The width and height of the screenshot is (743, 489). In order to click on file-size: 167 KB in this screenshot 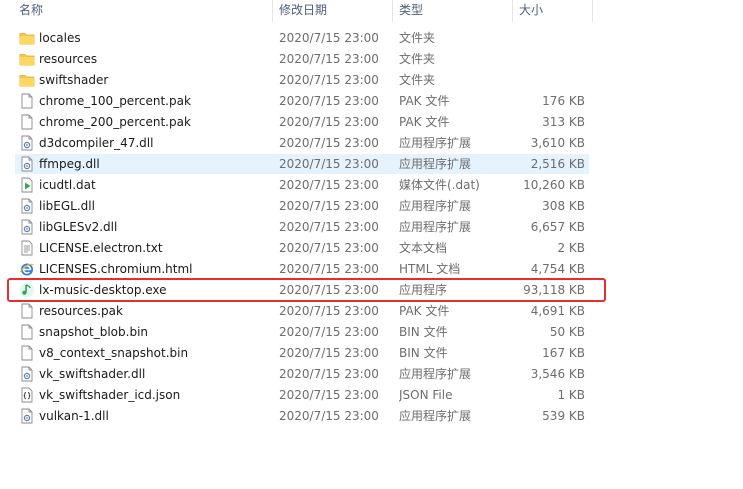, I will do `click(563, 353)`.